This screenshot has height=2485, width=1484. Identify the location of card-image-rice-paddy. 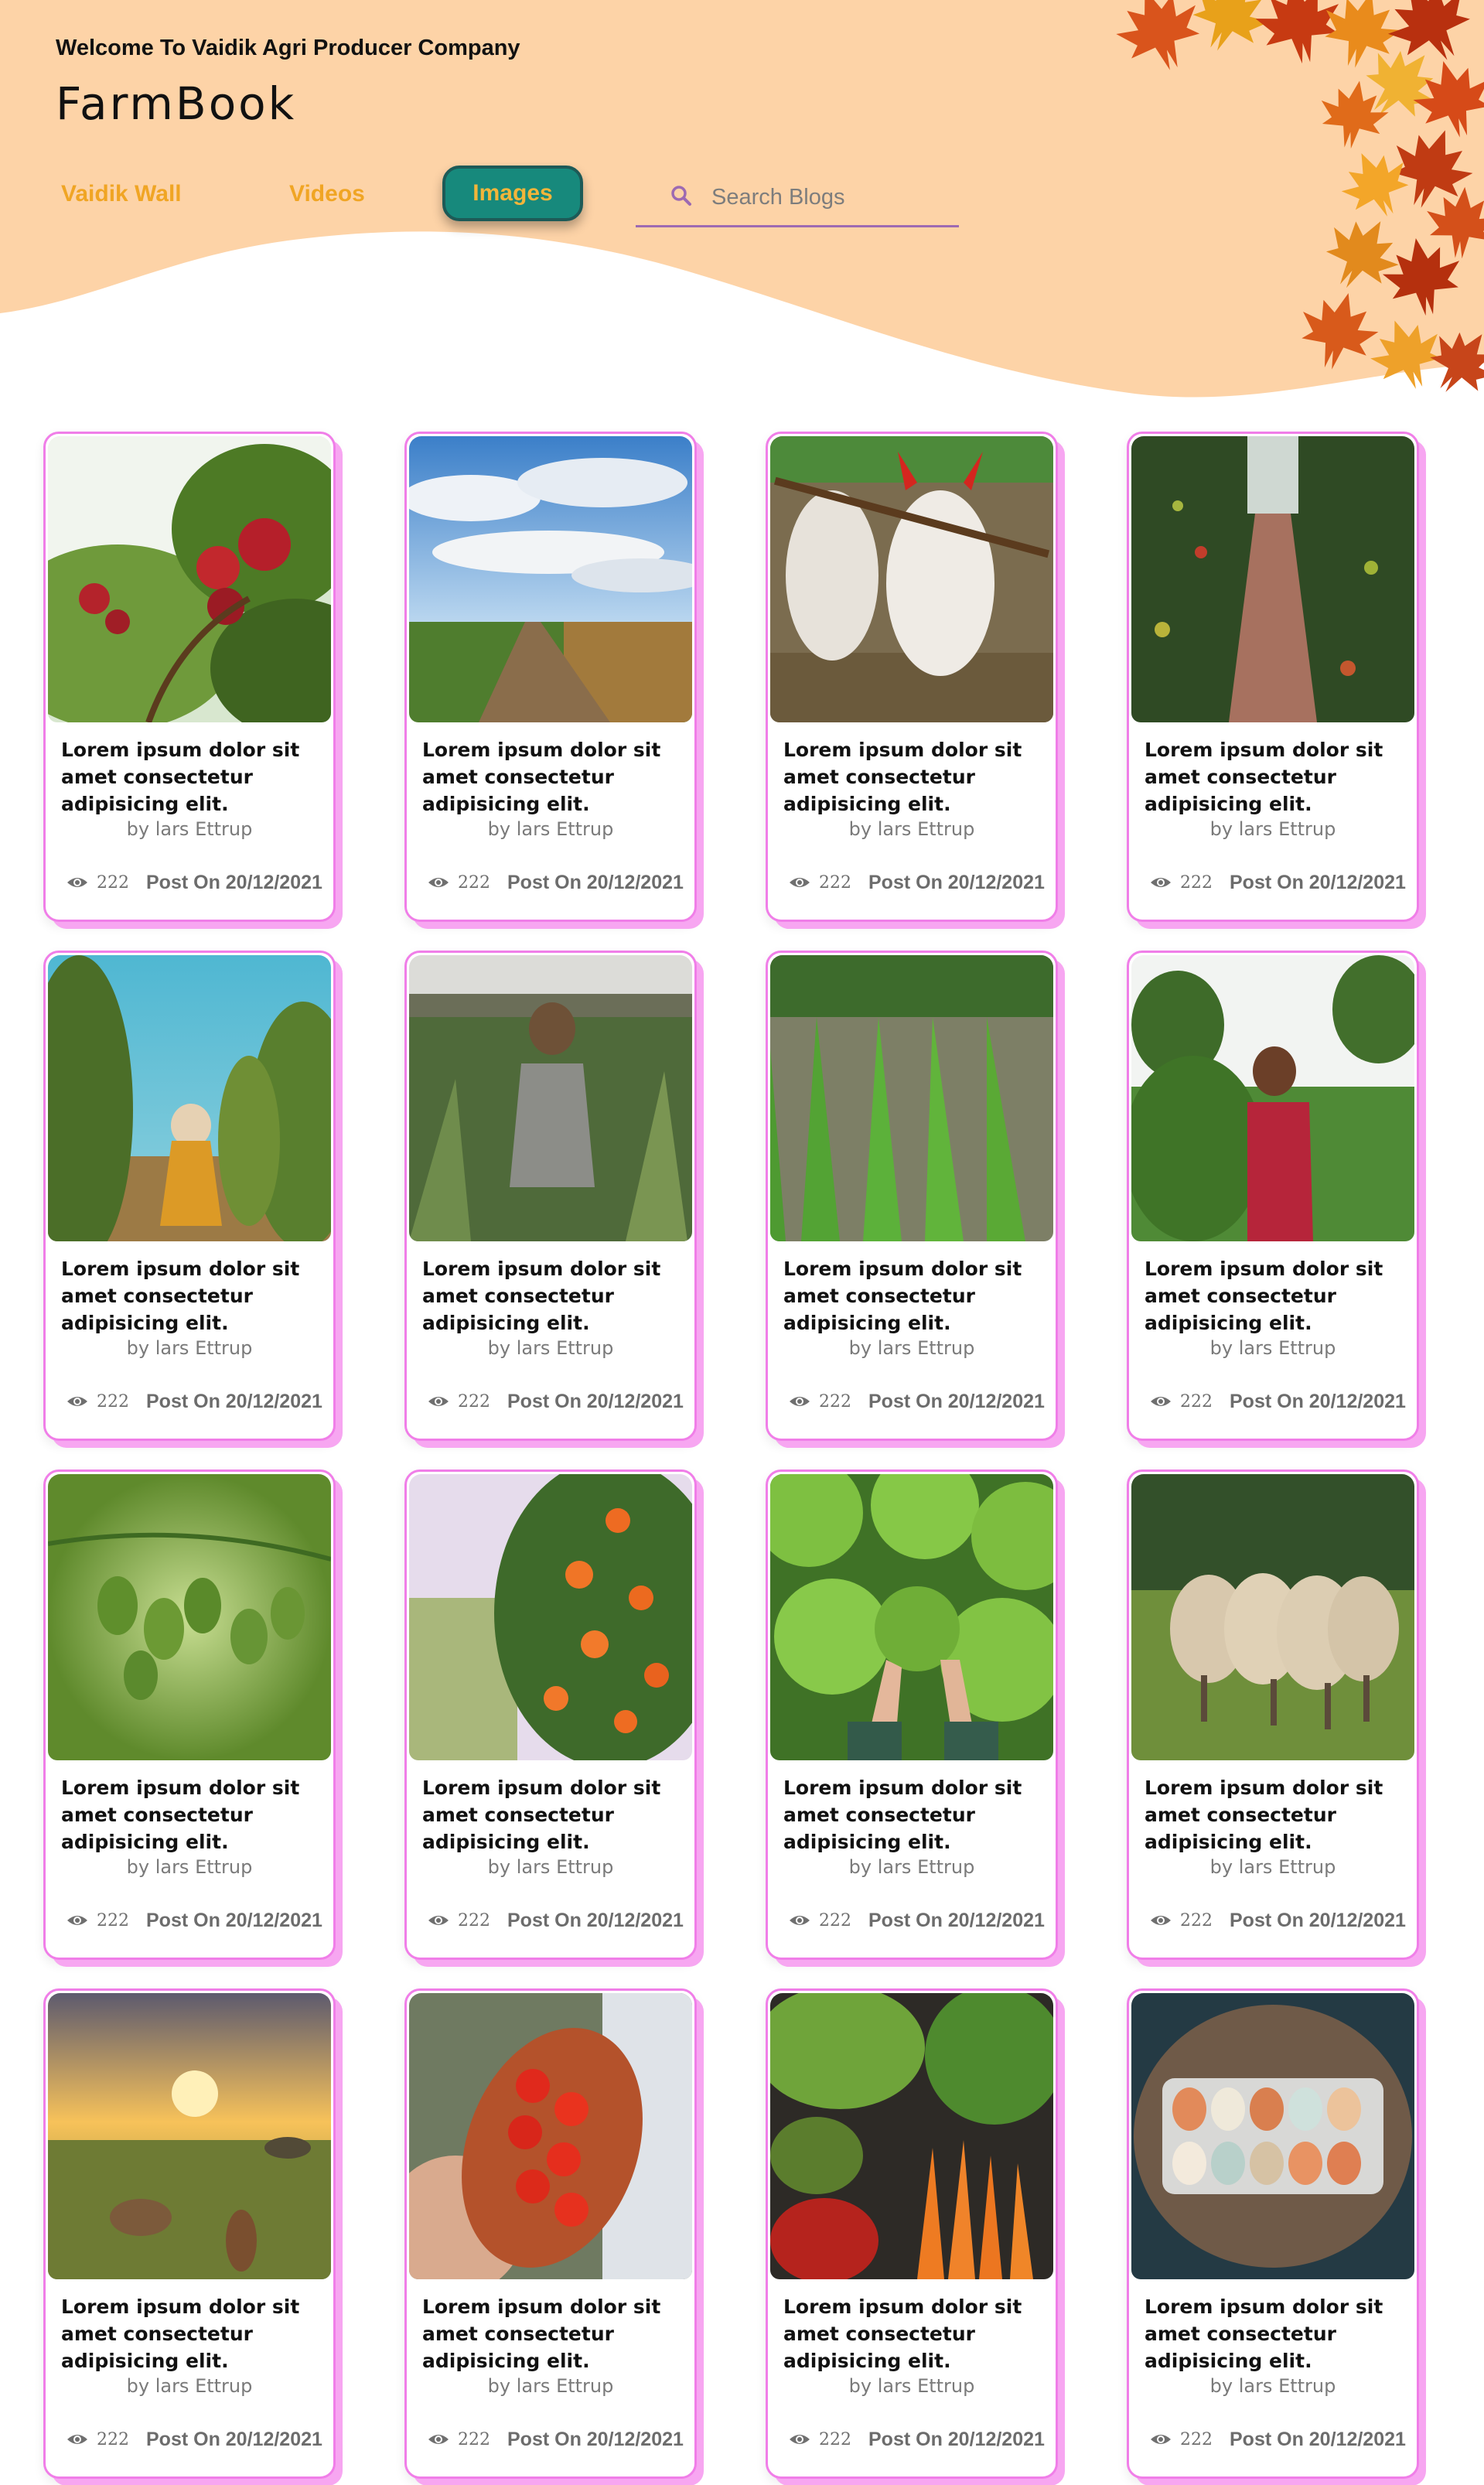
(912, 1098).